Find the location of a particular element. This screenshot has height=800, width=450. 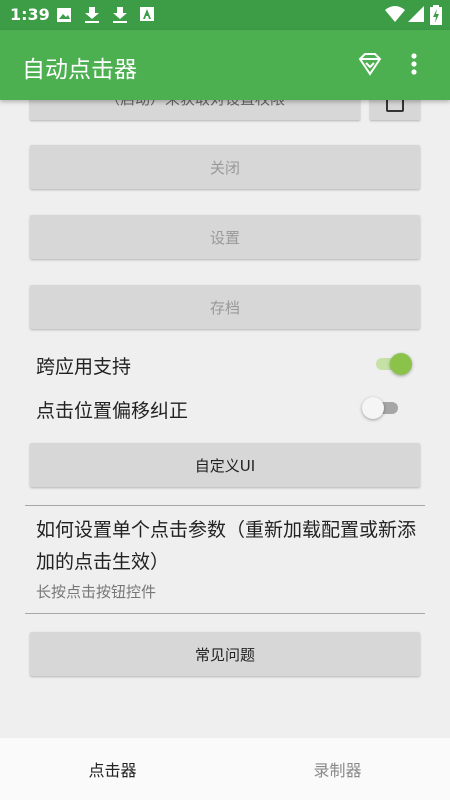

permission-checkbox is located at coordinates (395, 110).